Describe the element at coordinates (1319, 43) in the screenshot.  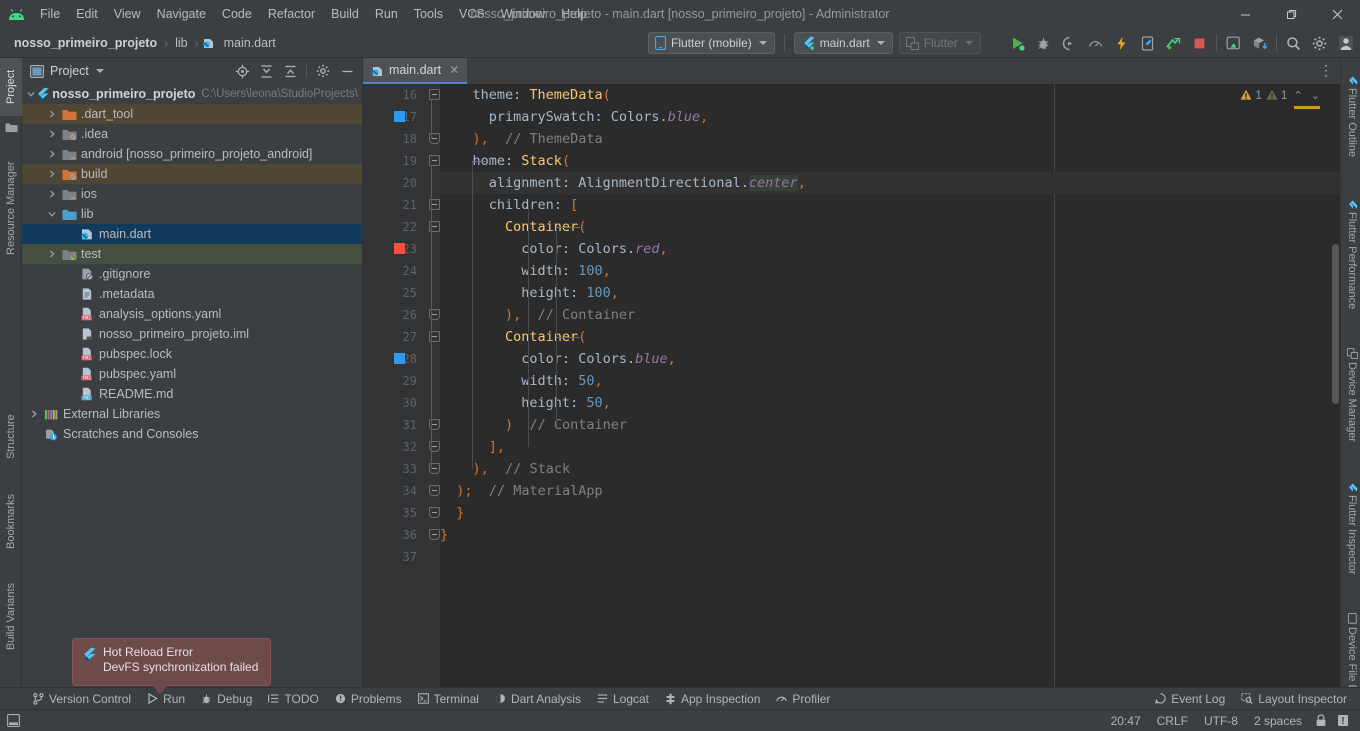
I see `settings-button` at that location.